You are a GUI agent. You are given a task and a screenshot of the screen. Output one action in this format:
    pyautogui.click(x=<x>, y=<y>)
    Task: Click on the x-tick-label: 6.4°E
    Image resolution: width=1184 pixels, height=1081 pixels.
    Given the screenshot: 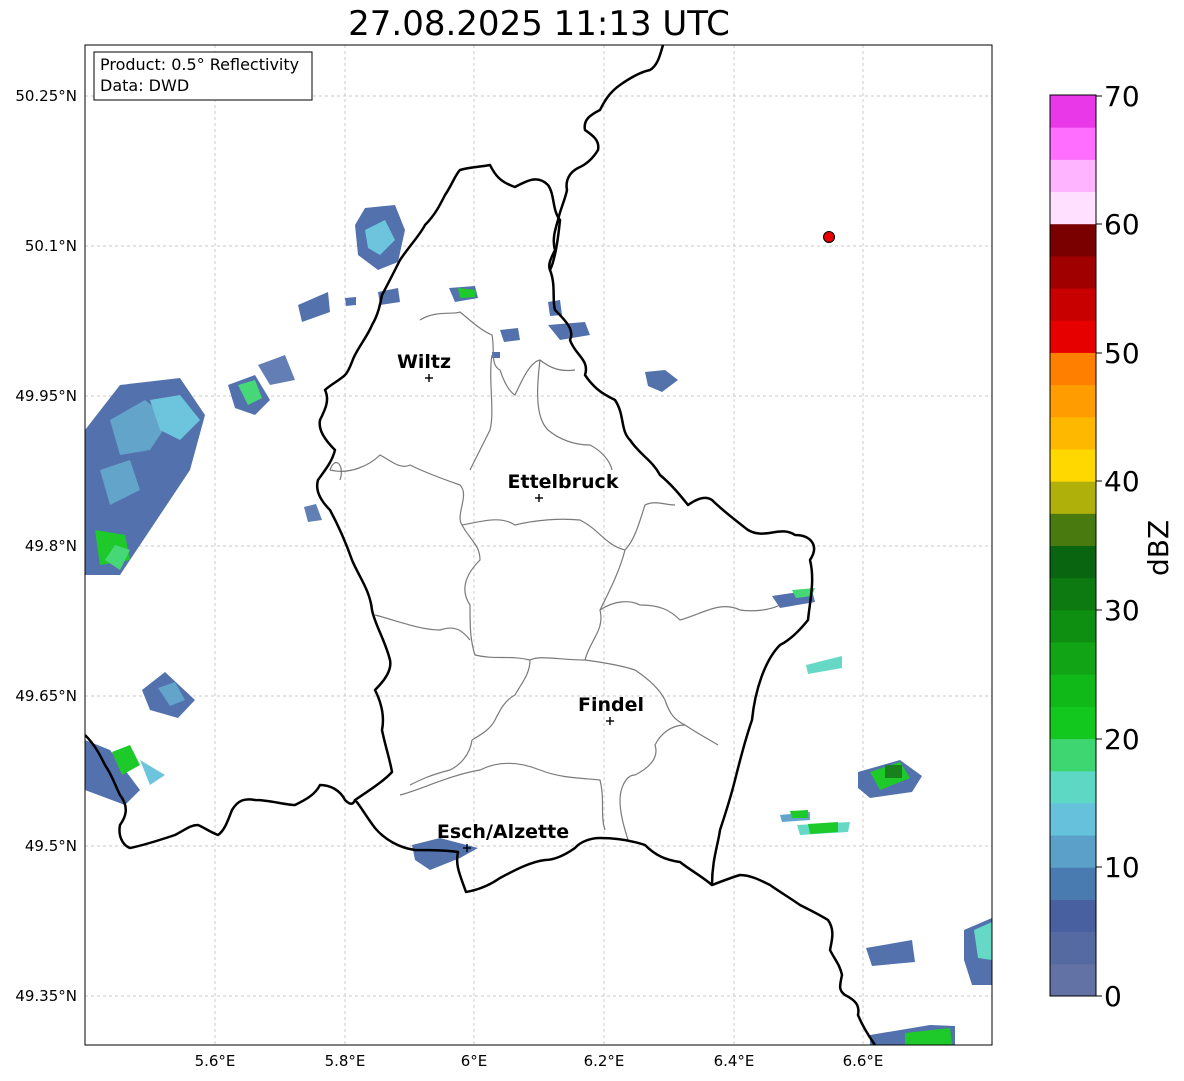 What is the action you would take?
    pyautogui.click(x=734, y=1061)
    